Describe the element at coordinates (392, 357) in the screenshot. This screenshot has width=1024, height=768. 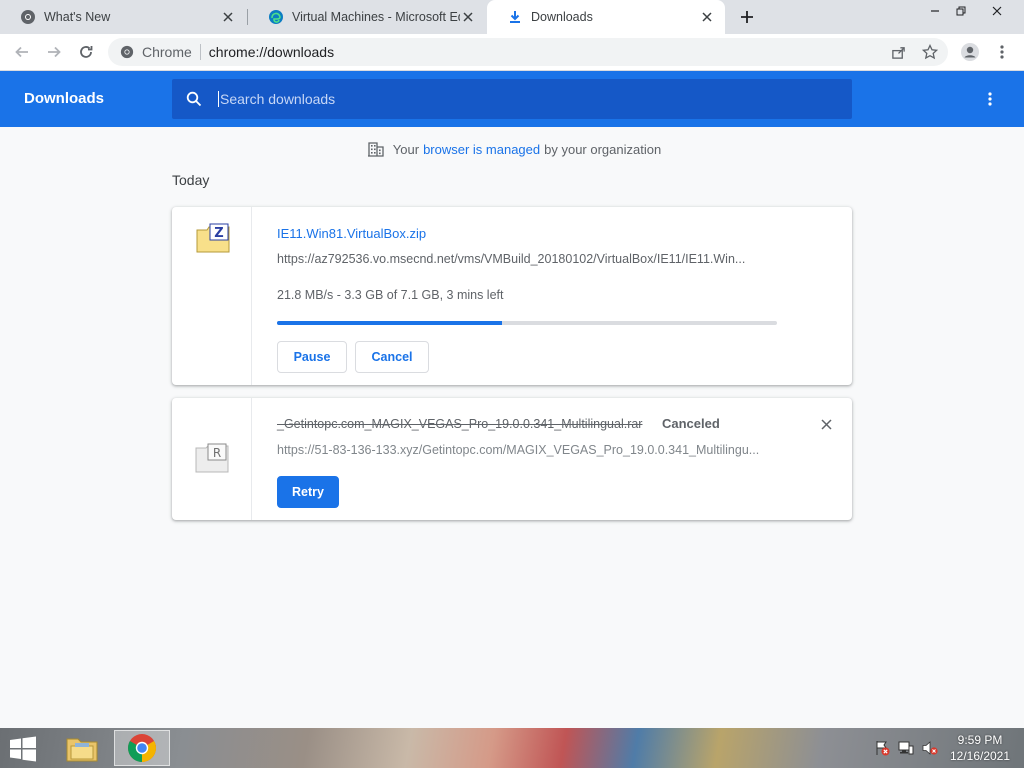
I see `cancel-button: Cancel` at that location.